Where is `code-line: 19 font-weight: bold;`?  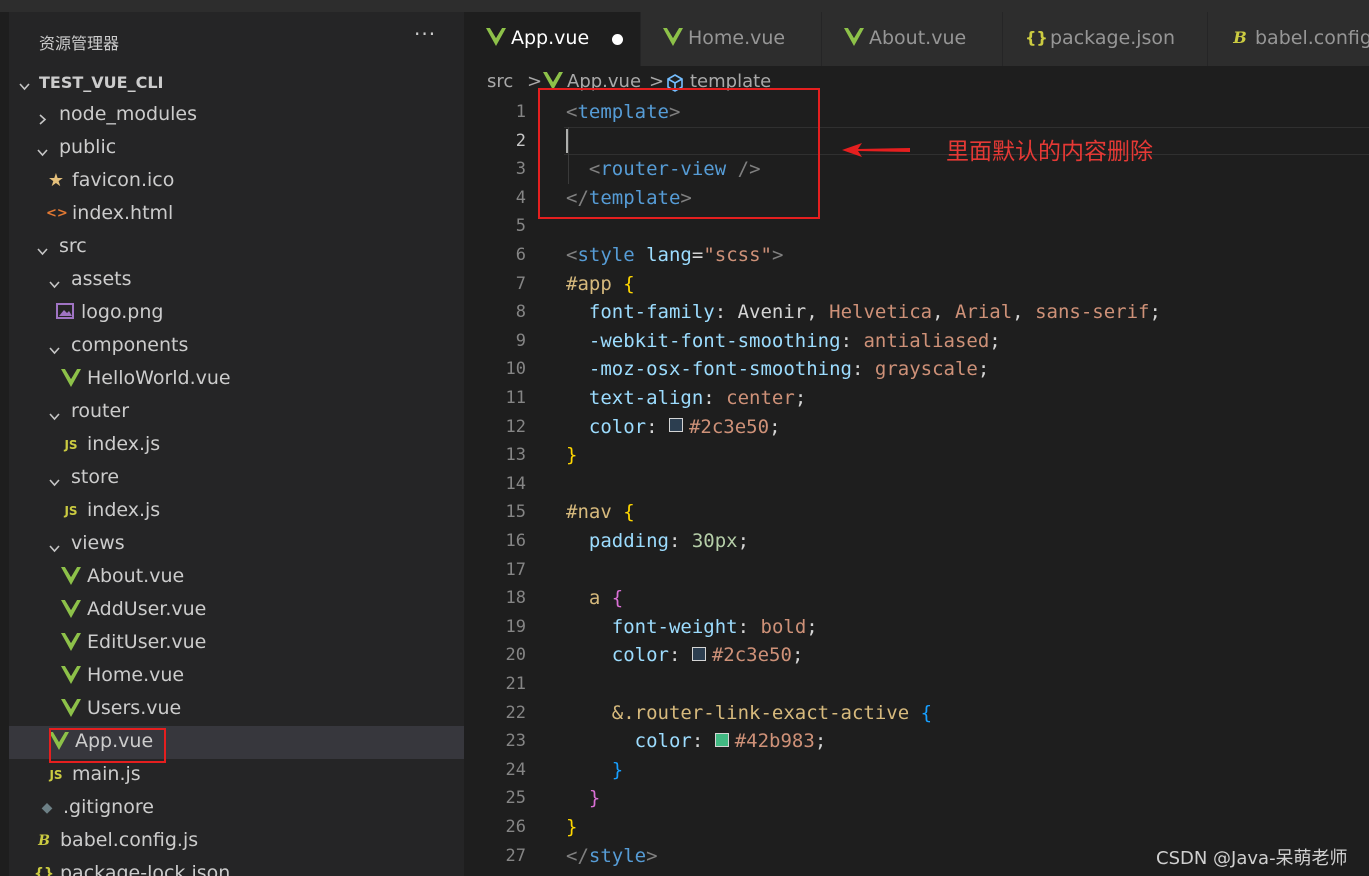
code-line: 19 font-weight: bold; is located at coordinates (916, 627).